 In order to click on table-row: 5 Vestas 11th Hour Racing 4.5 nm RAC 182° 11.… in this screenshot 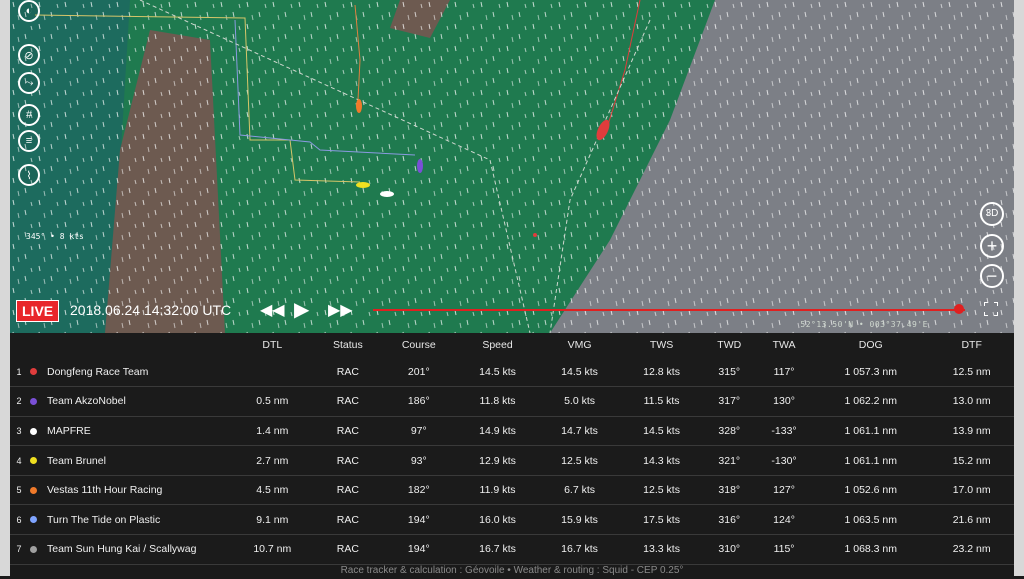, I will do `click(512, 490)`.